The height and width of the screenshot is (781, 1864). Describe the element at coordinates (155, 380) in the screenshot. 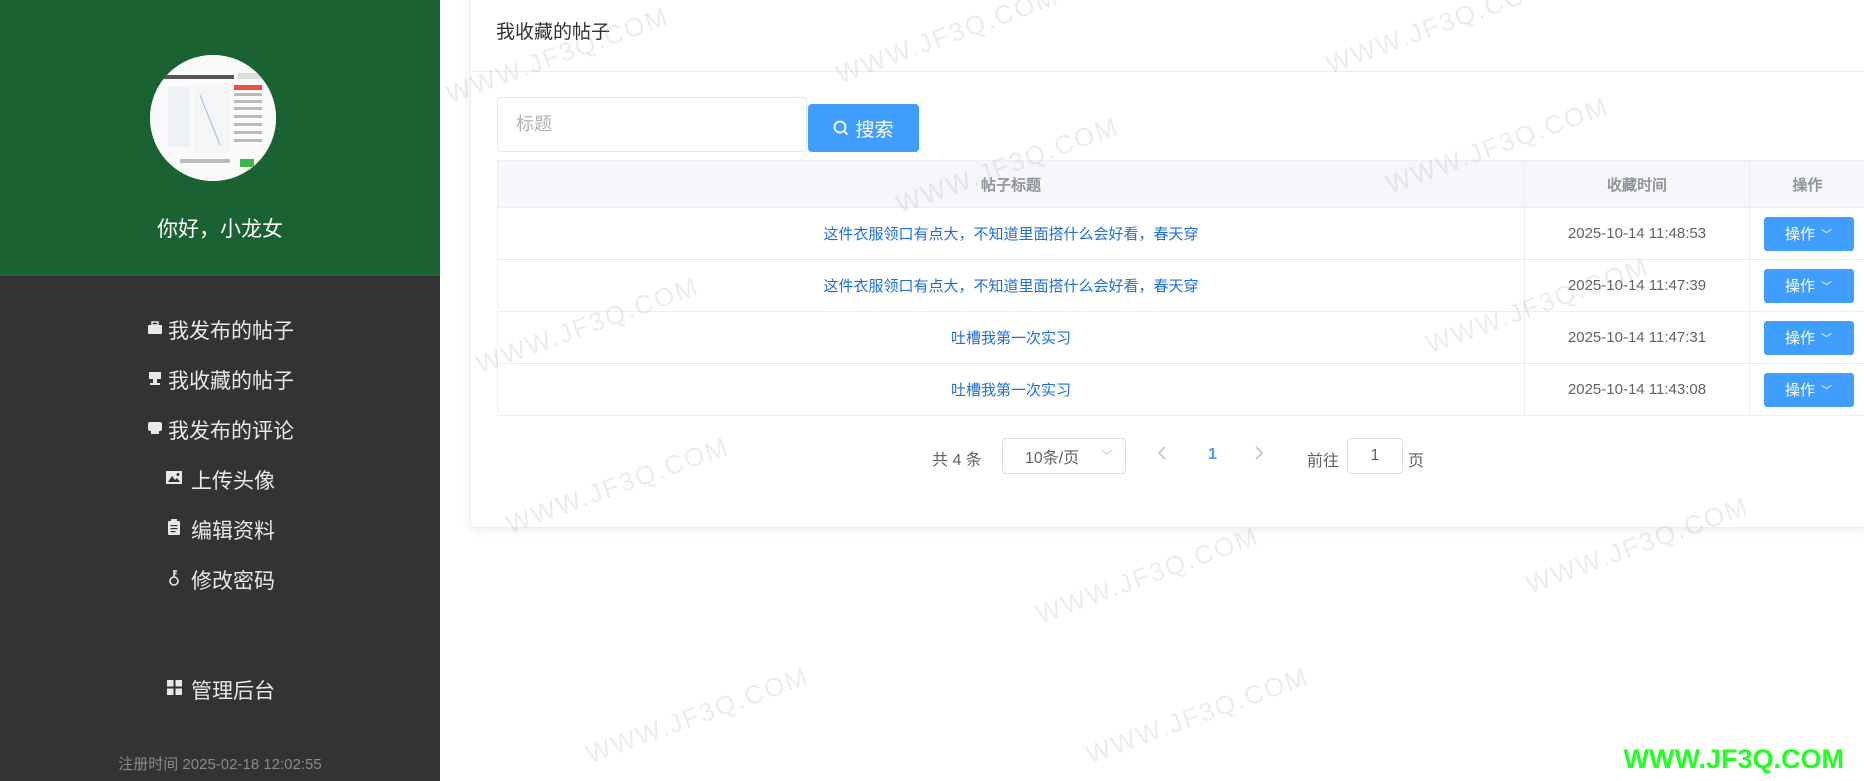

I see `stamp-icon` at that location.